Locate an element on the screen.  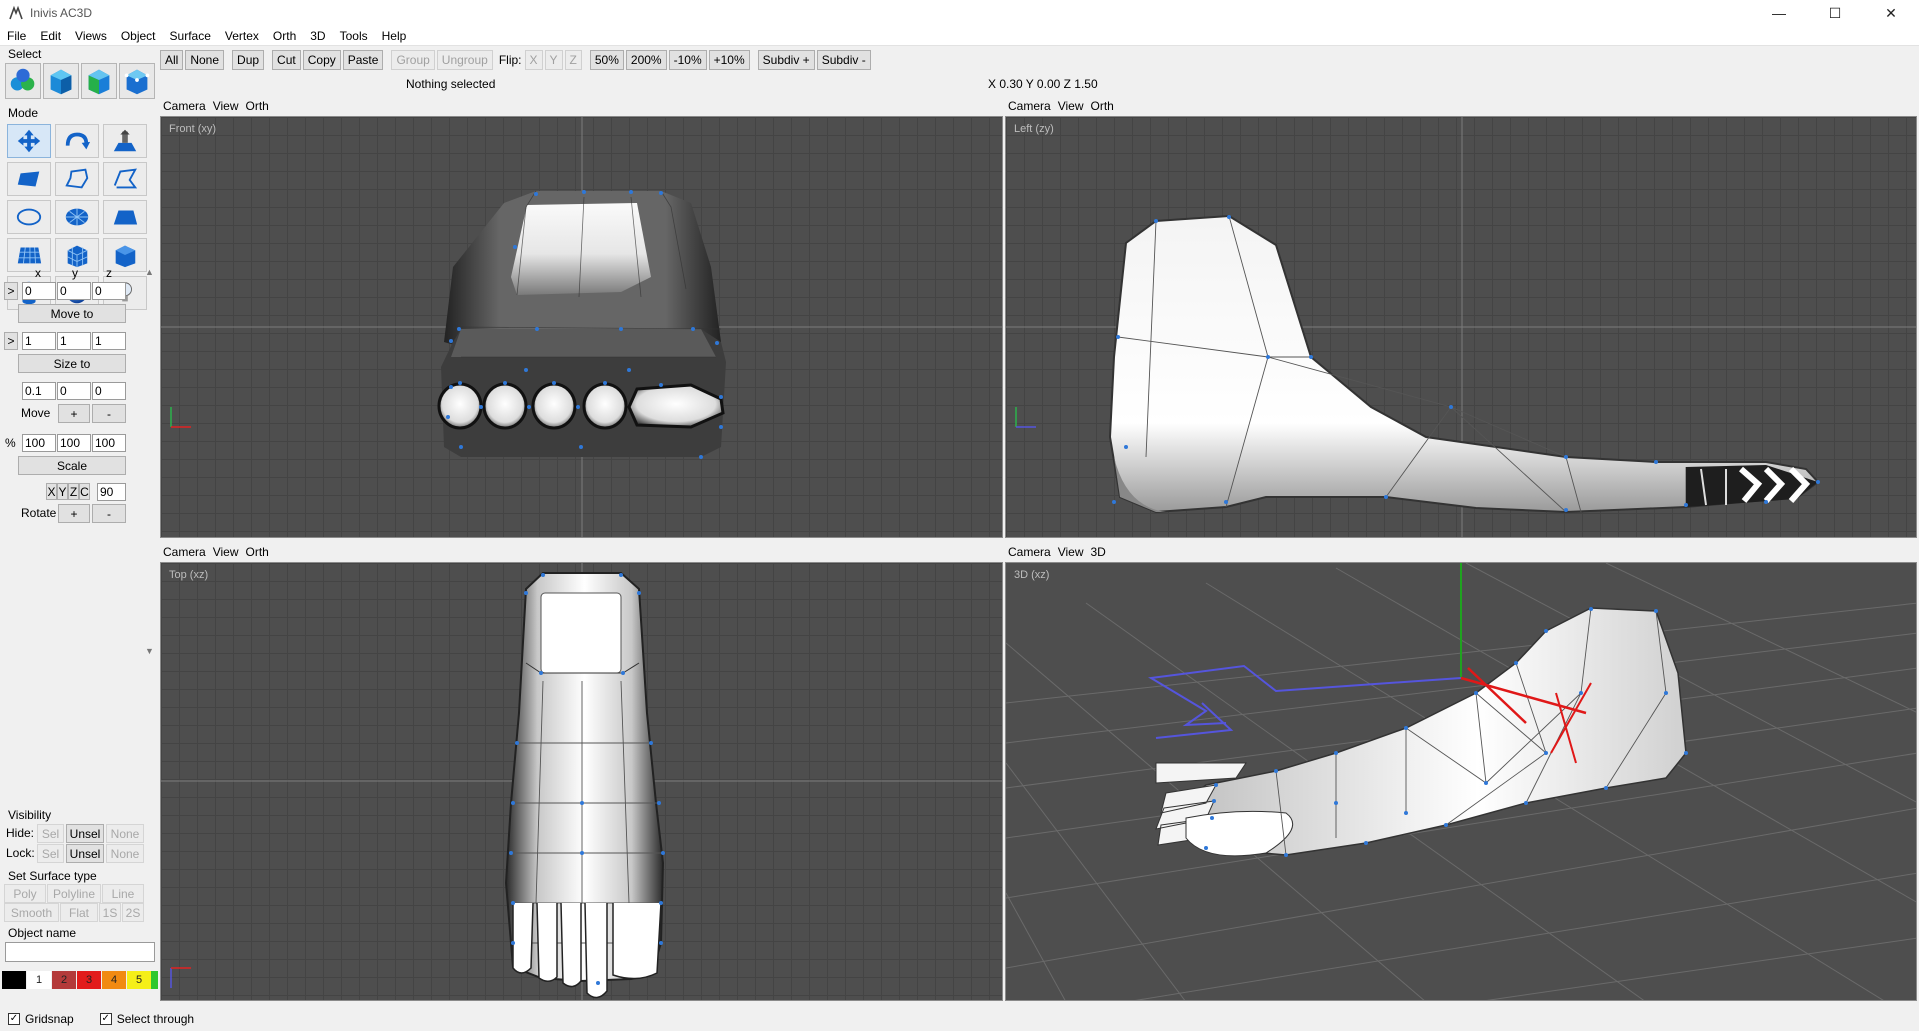
draw-polyline-button is located at coordinates (125, 179).